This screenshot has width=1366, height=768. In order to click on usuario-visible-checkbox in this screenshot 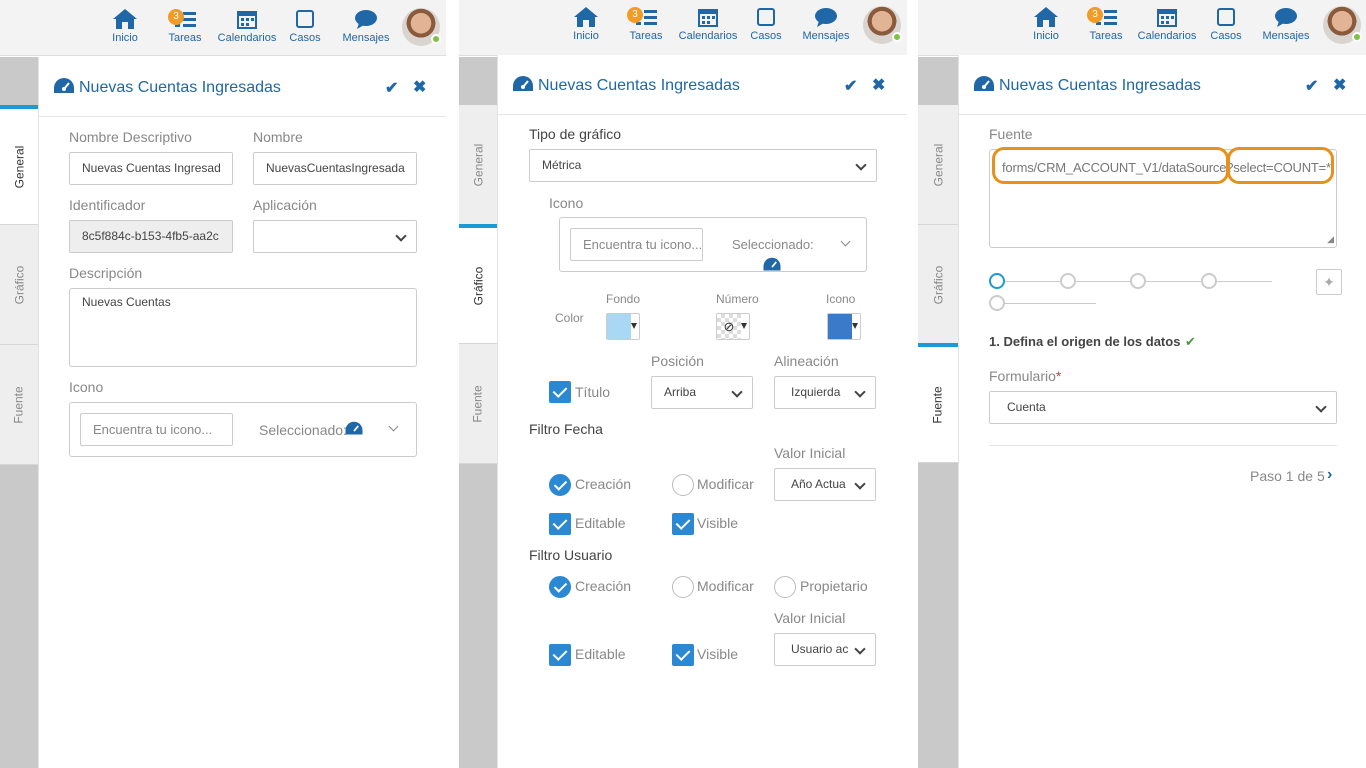, I will do `click(683, 655)`.